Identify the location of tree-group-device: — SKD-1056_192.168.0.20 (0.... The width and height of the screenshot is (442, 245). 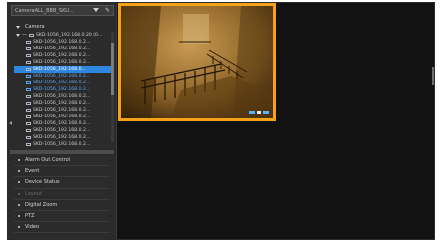
(63, 35).